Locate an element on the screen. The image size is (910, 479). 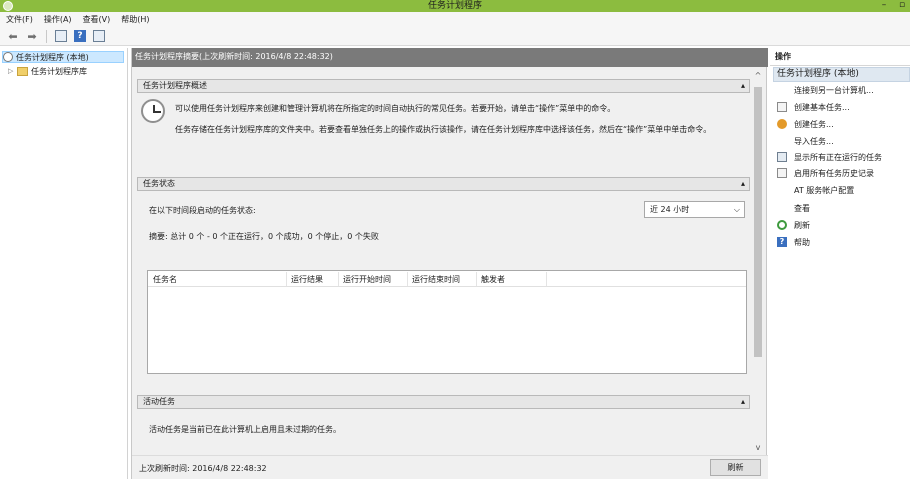
task-status-table: 任务名 运行结果 运行开始时间 运行结束时间 触发者 is located at coordinates (447, 322).